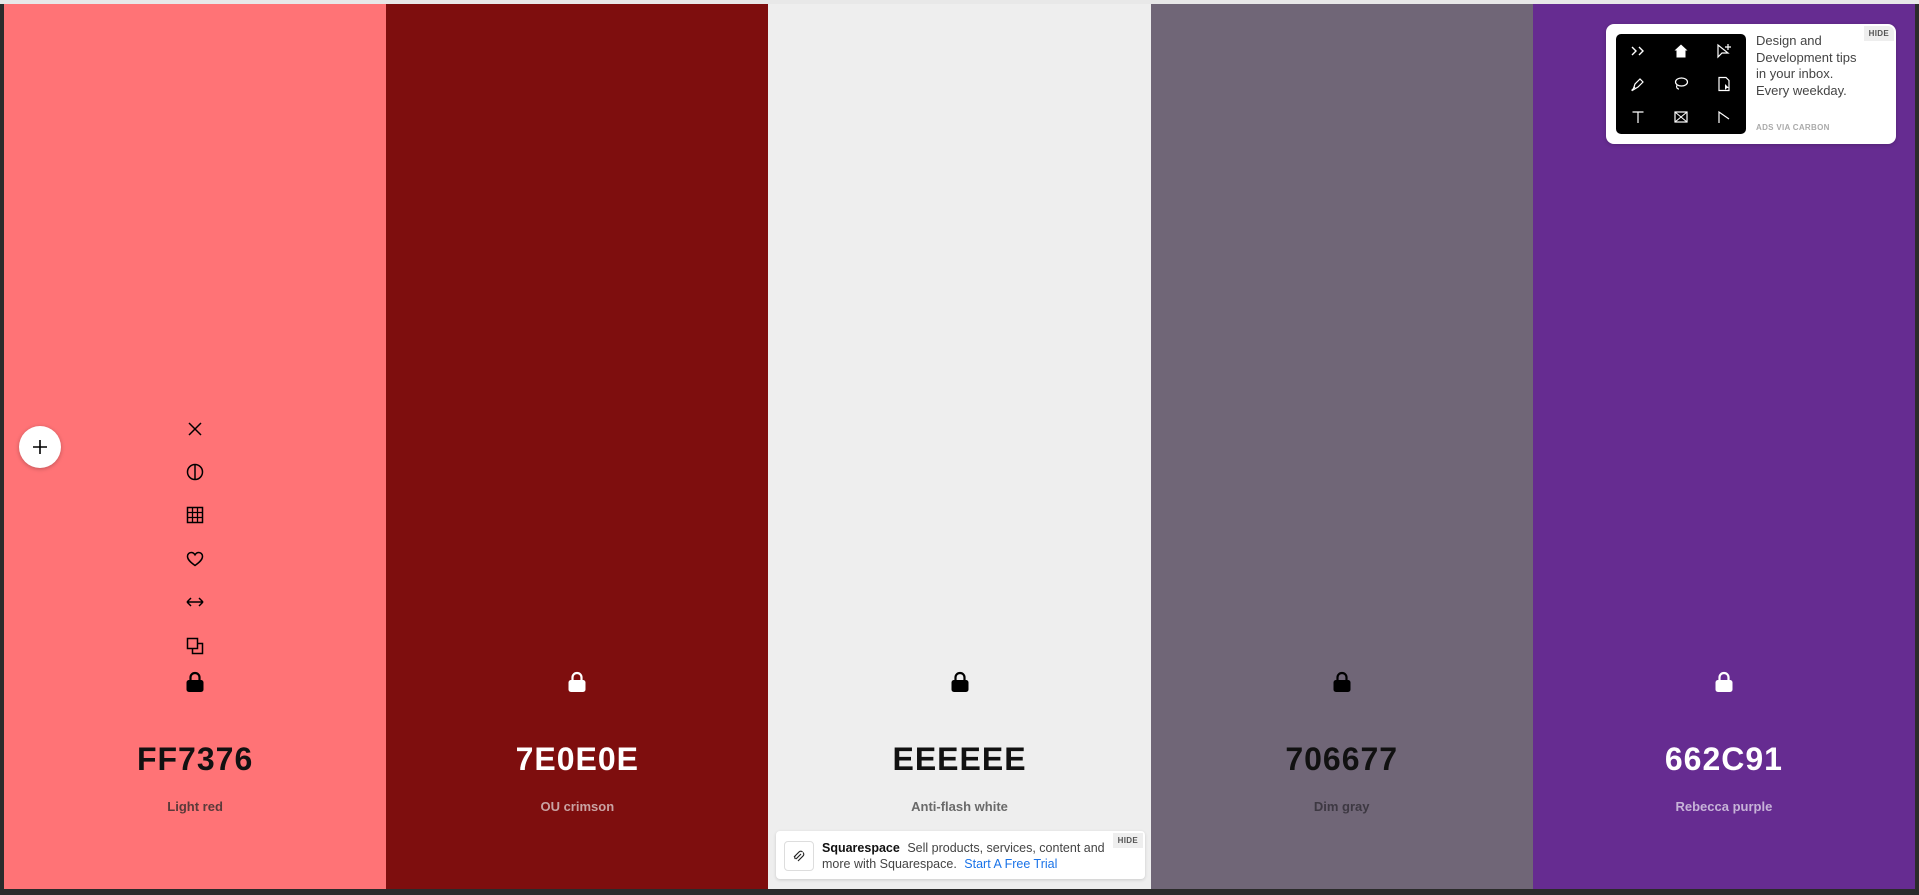  I want to click on color-name: OU crimson, so click(577, 806).